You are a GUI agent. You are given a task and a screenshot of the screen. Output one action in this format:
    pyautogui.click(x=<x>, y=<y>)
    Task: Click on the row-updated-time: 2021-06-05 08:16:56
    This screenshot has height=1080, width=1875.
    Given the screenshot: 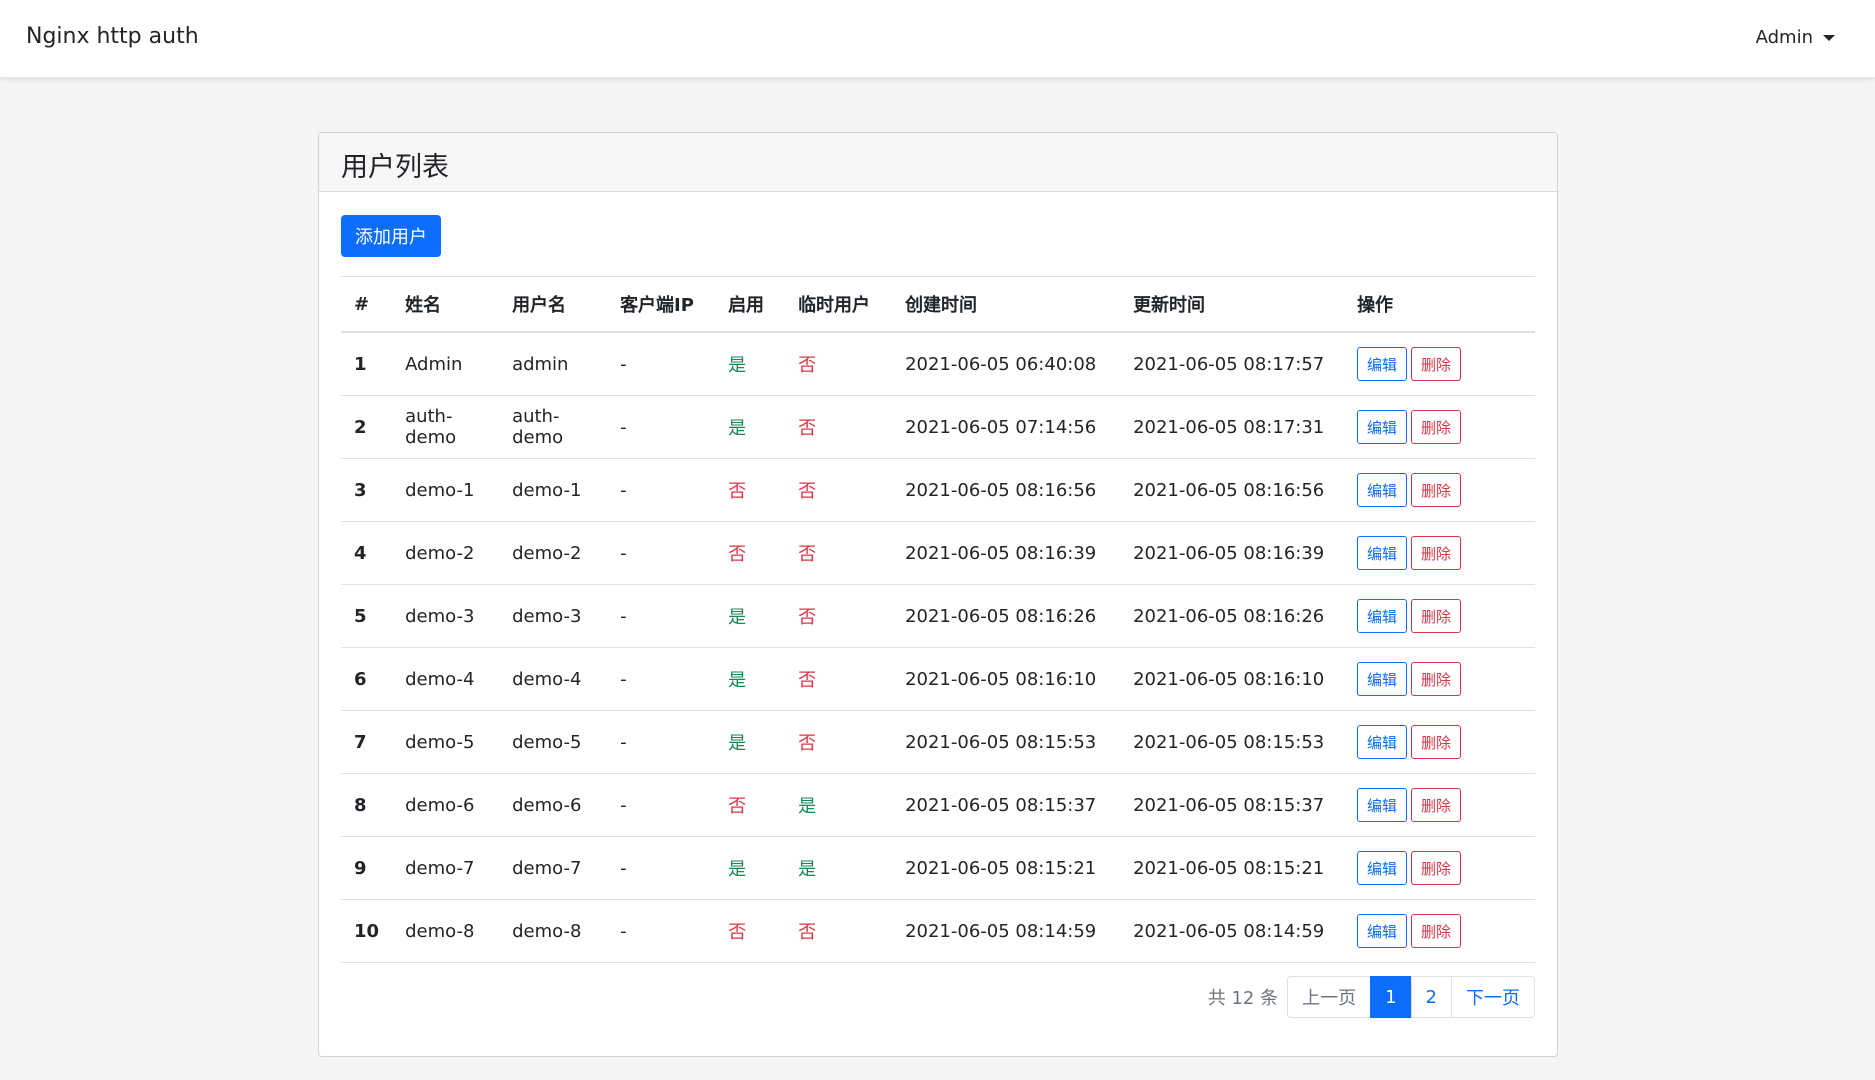 What is the action you would take?
    pyautogui.click(x=1232, y=490)
    